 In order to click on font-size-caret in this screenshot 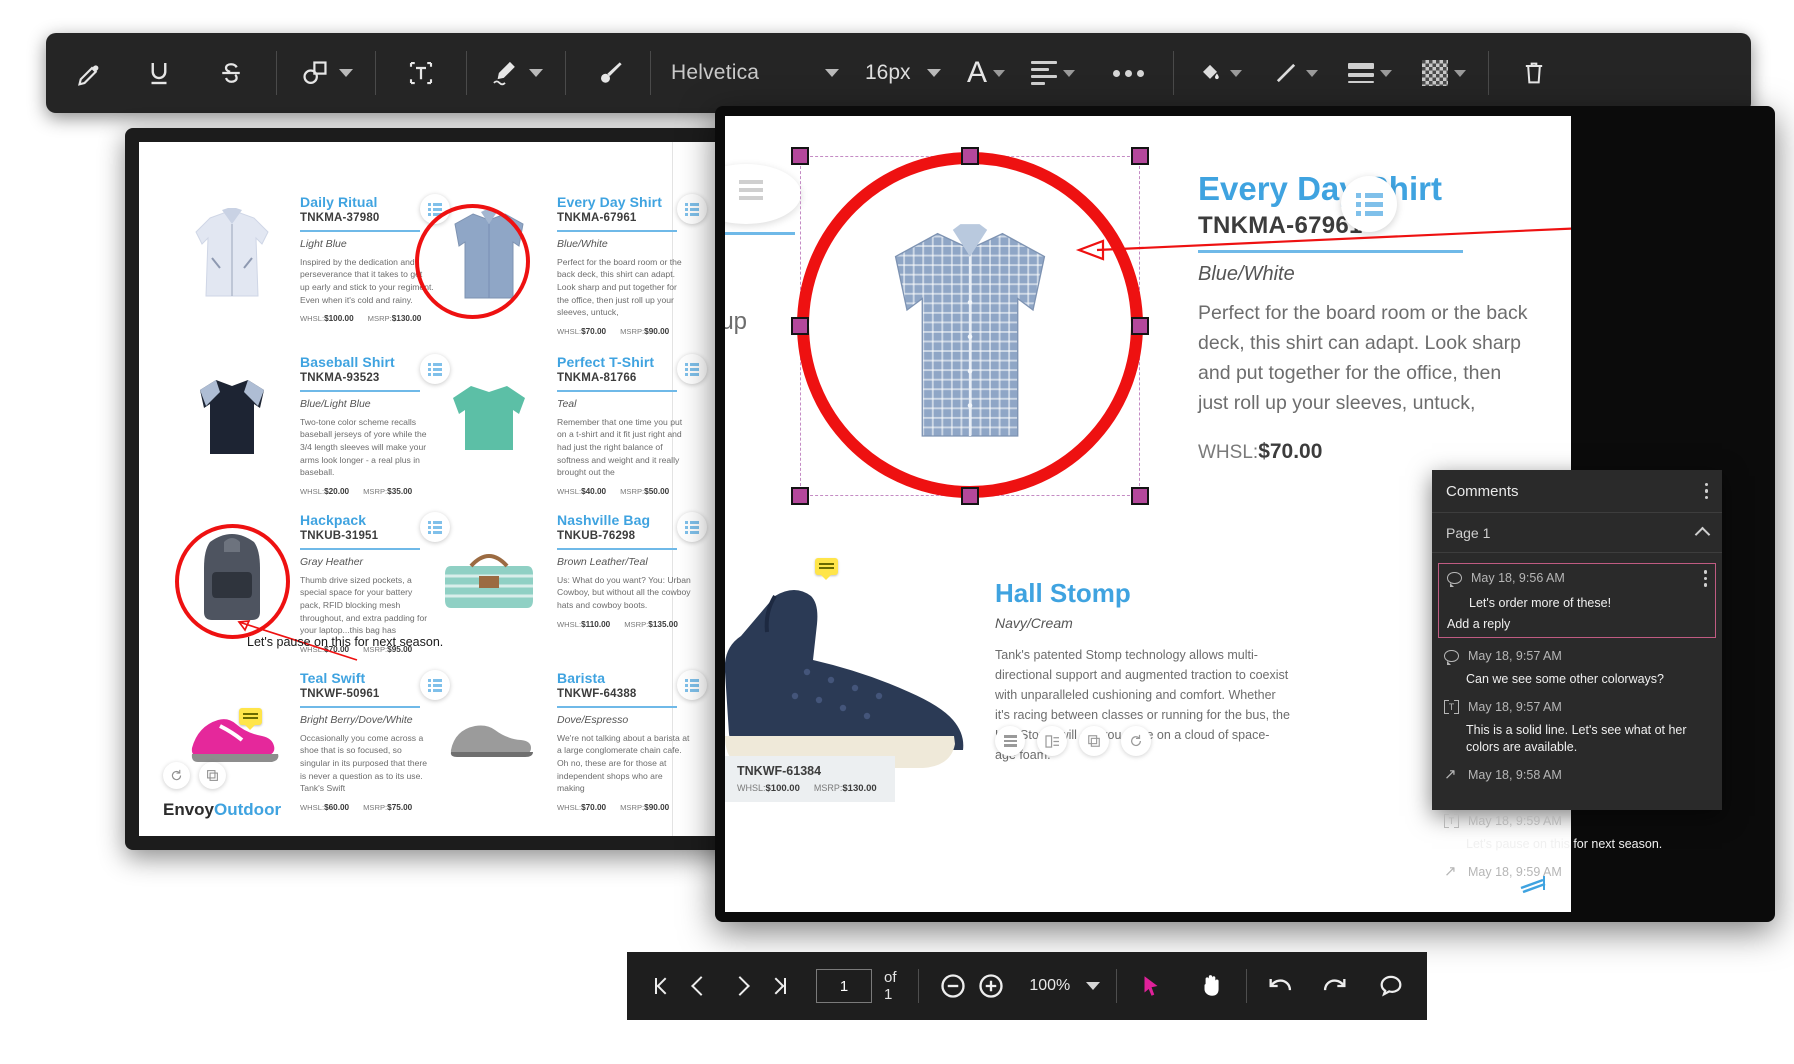, I will do `click(934, 73)`.